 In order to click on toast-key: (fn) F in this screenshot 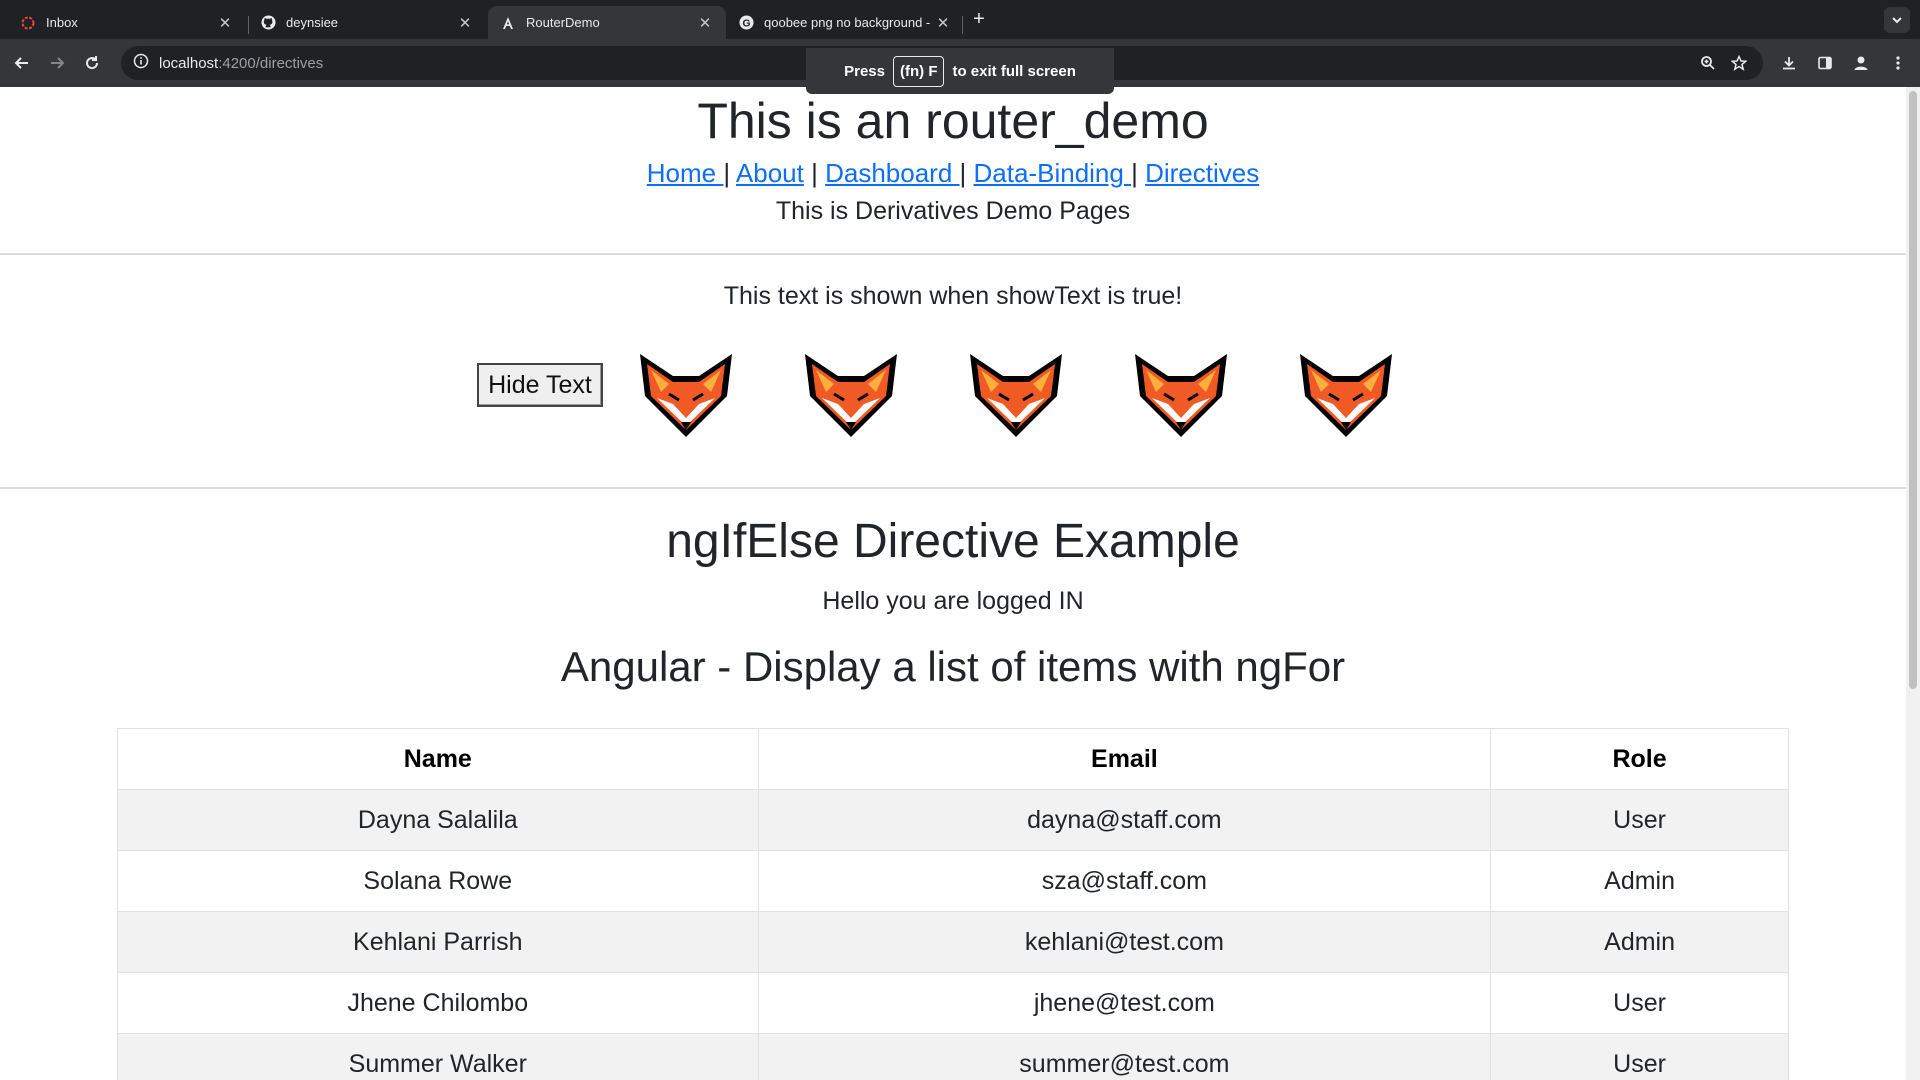, I will do `click(919, 71)`.